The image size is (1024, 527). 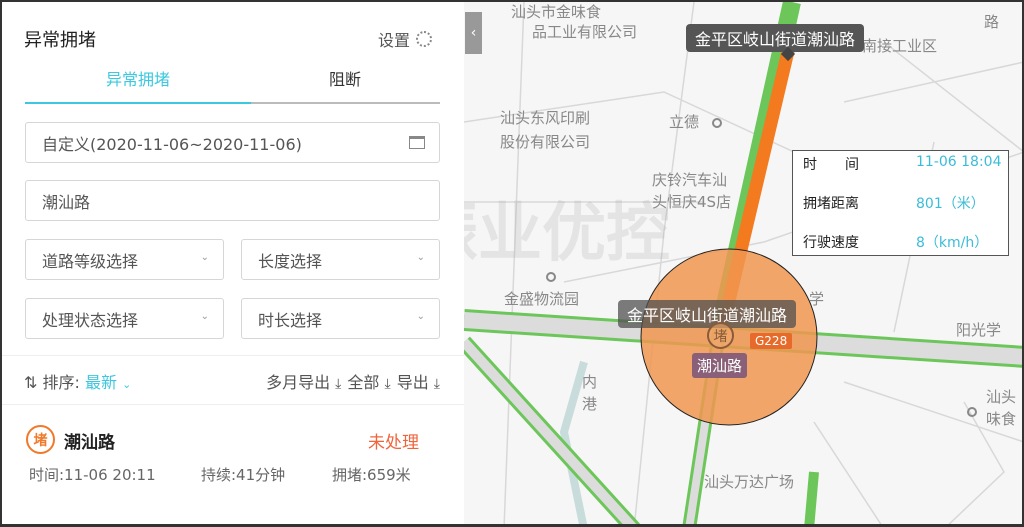 What do you see at coordinates (31, 382) in the screenshot?
I see `sort-icon: ⇅` at bounding box center [31, 382].